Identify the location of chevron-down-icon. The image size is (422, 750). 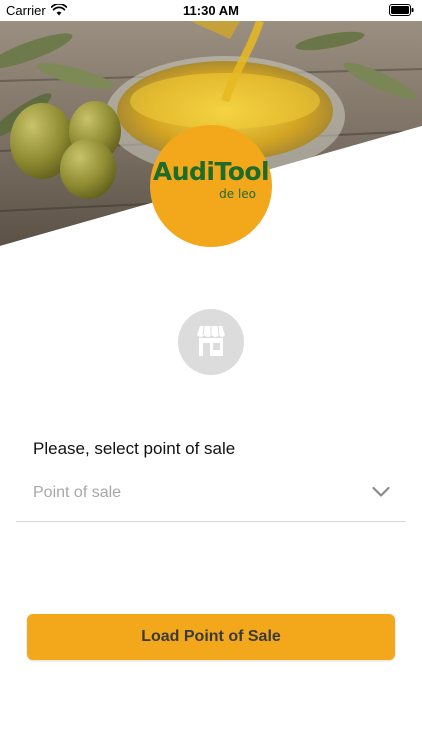
(381, 492).